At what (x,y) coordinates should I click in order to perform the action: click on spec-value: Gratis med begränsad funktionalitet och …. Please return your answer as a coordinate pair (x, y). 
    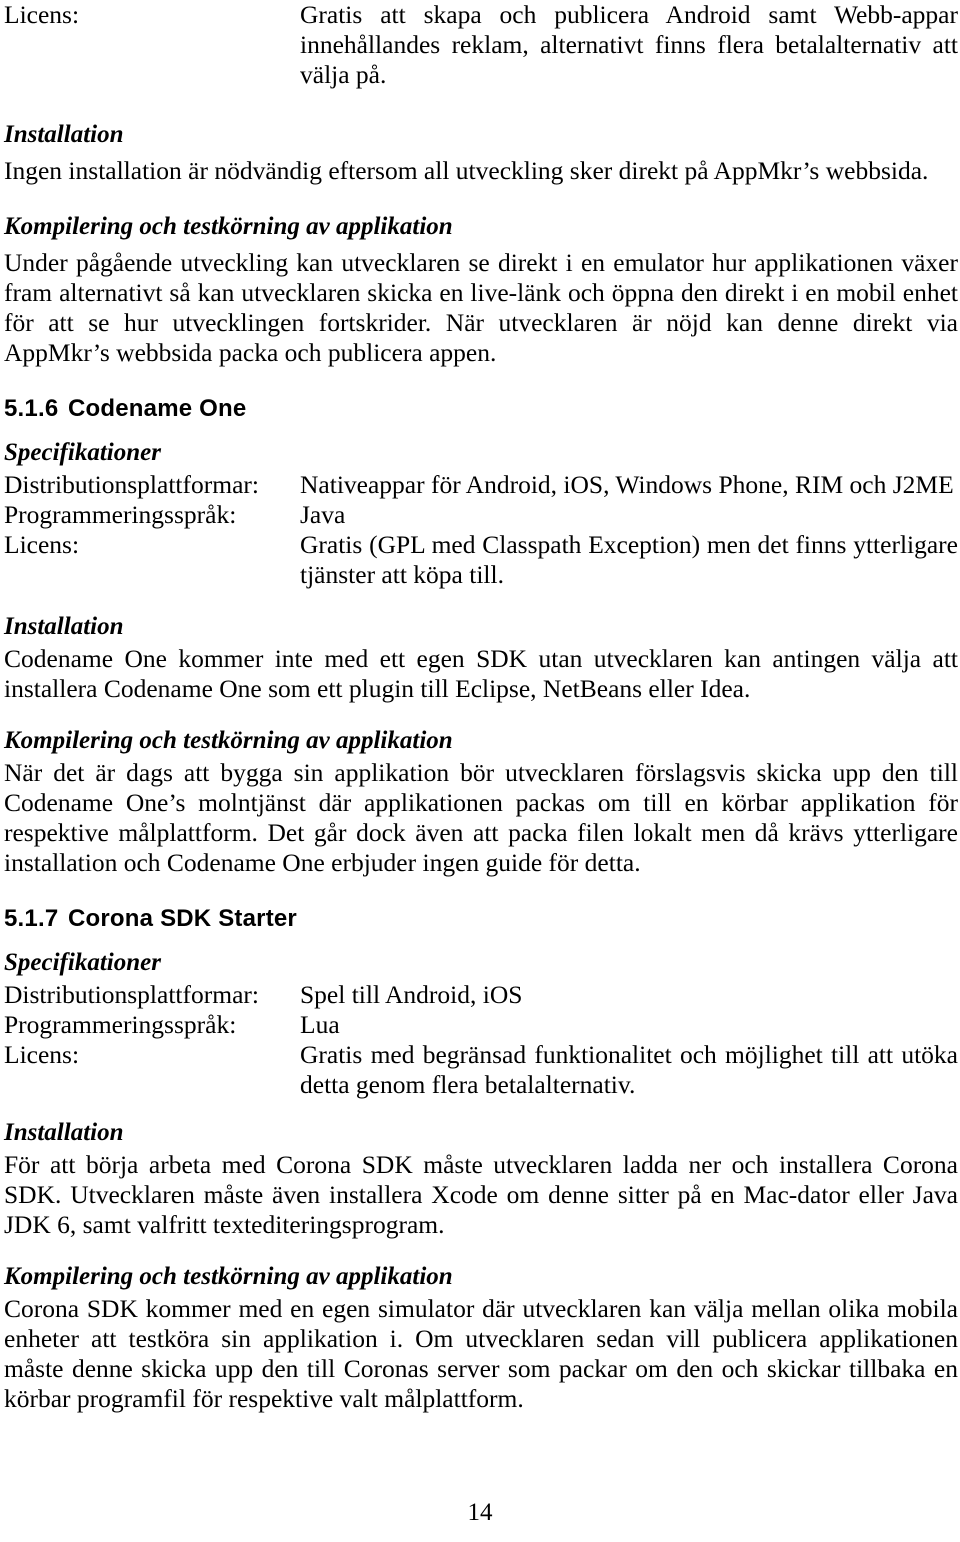
    Looking at the image, I should click on (629, 1069).